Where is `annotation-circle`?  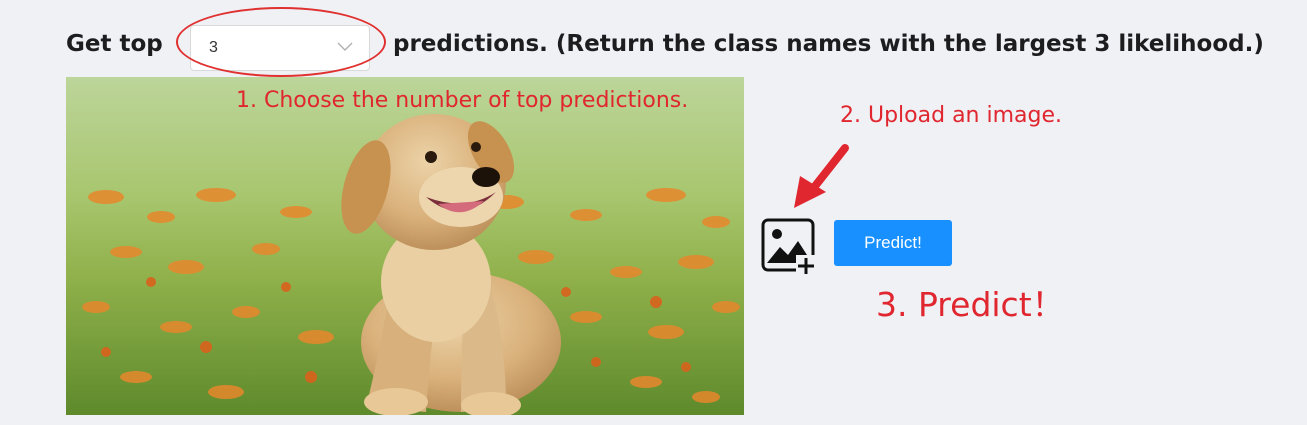 annotation-circle is located at coordinates (281, 42).